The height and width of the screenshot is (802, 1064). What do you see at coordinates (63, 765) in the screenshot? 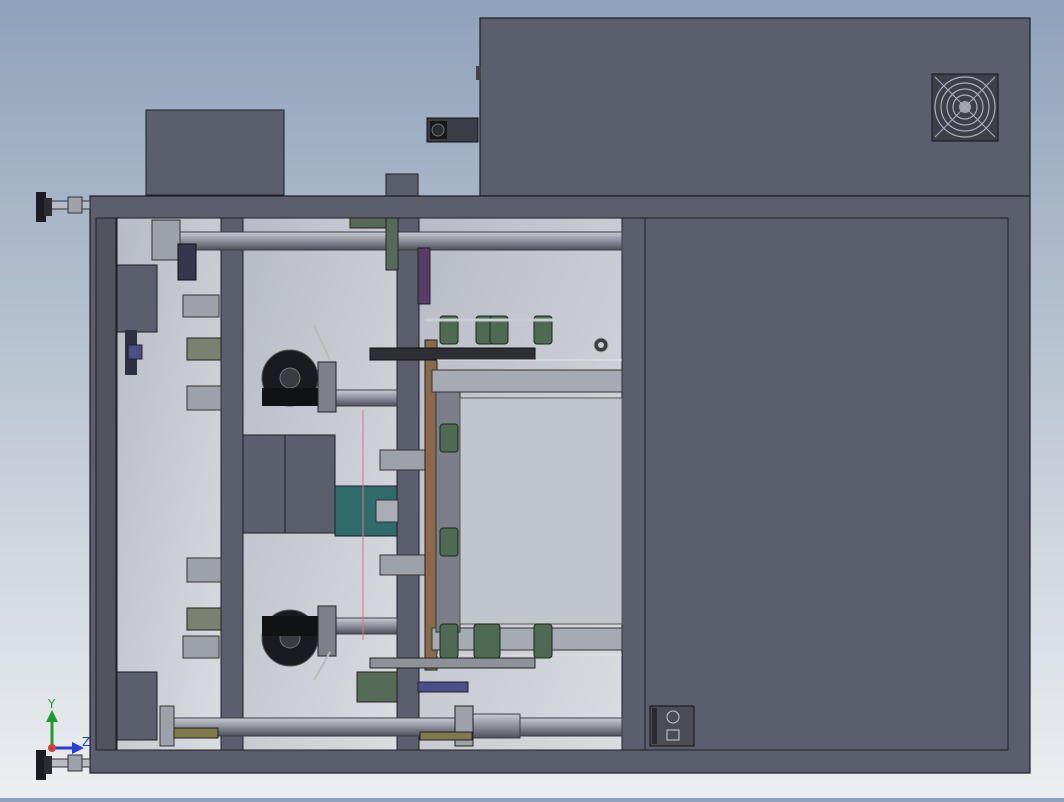
I see `leveling-foot-bottom` at bounding box center [63, 765].